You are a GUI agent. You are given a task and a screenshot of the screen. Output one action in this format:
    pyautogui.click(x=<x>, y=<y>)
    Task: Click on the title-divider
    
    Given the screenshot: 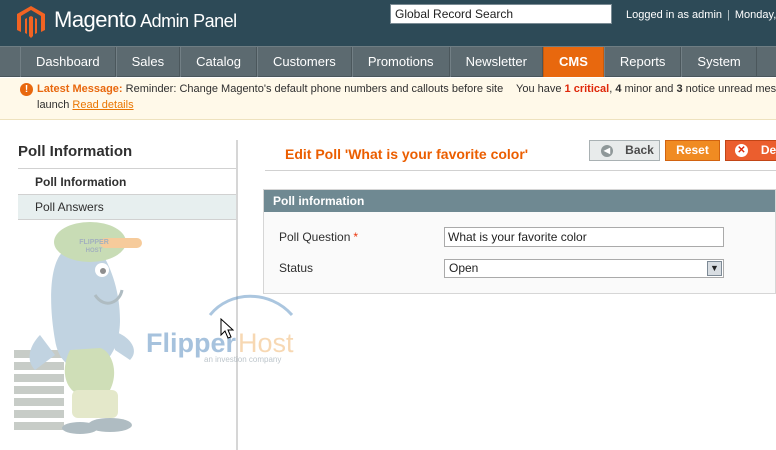 What is the action you would take?
    pyautogui.click(x=520, y=170)
    